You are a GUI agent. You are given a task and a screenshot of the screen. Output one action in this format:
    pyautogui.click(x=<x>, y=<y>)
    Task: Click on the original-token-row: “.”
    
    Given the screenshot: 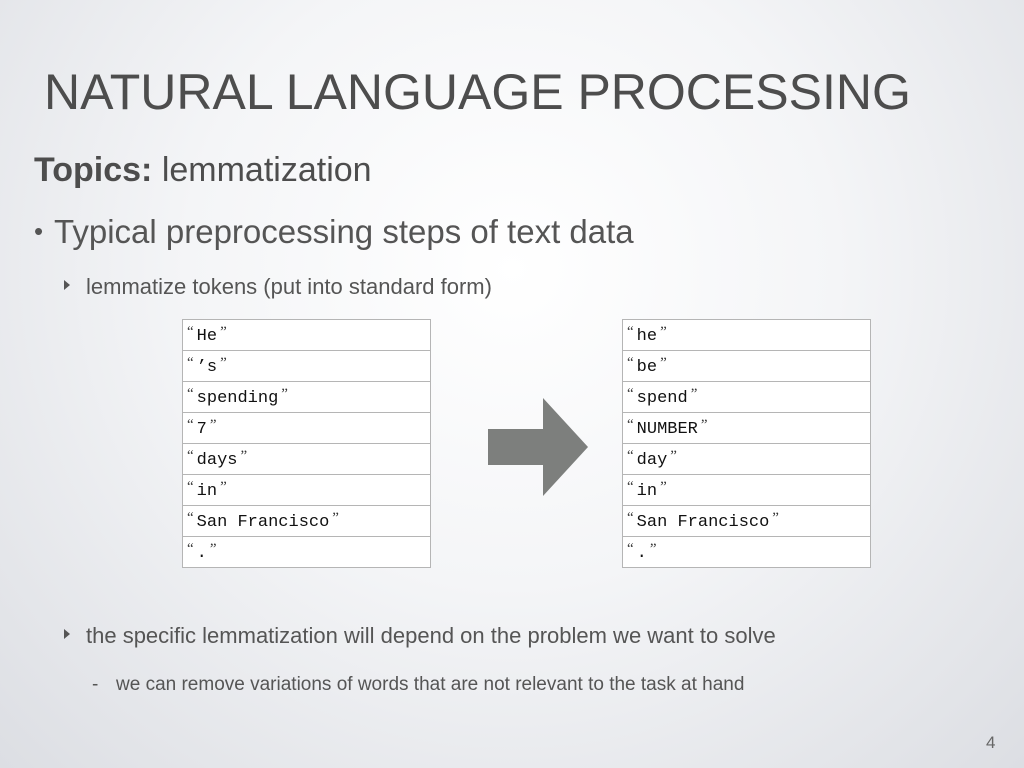 What is the action you would take?
    pyautogui.click(x=306, y=552)
    